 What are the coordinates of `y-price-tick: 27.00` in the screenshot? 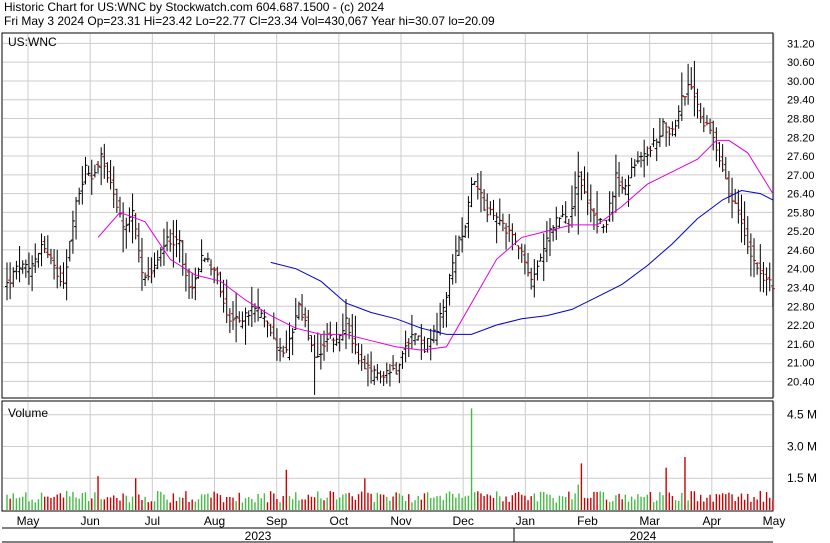 It's located at (801, 176).